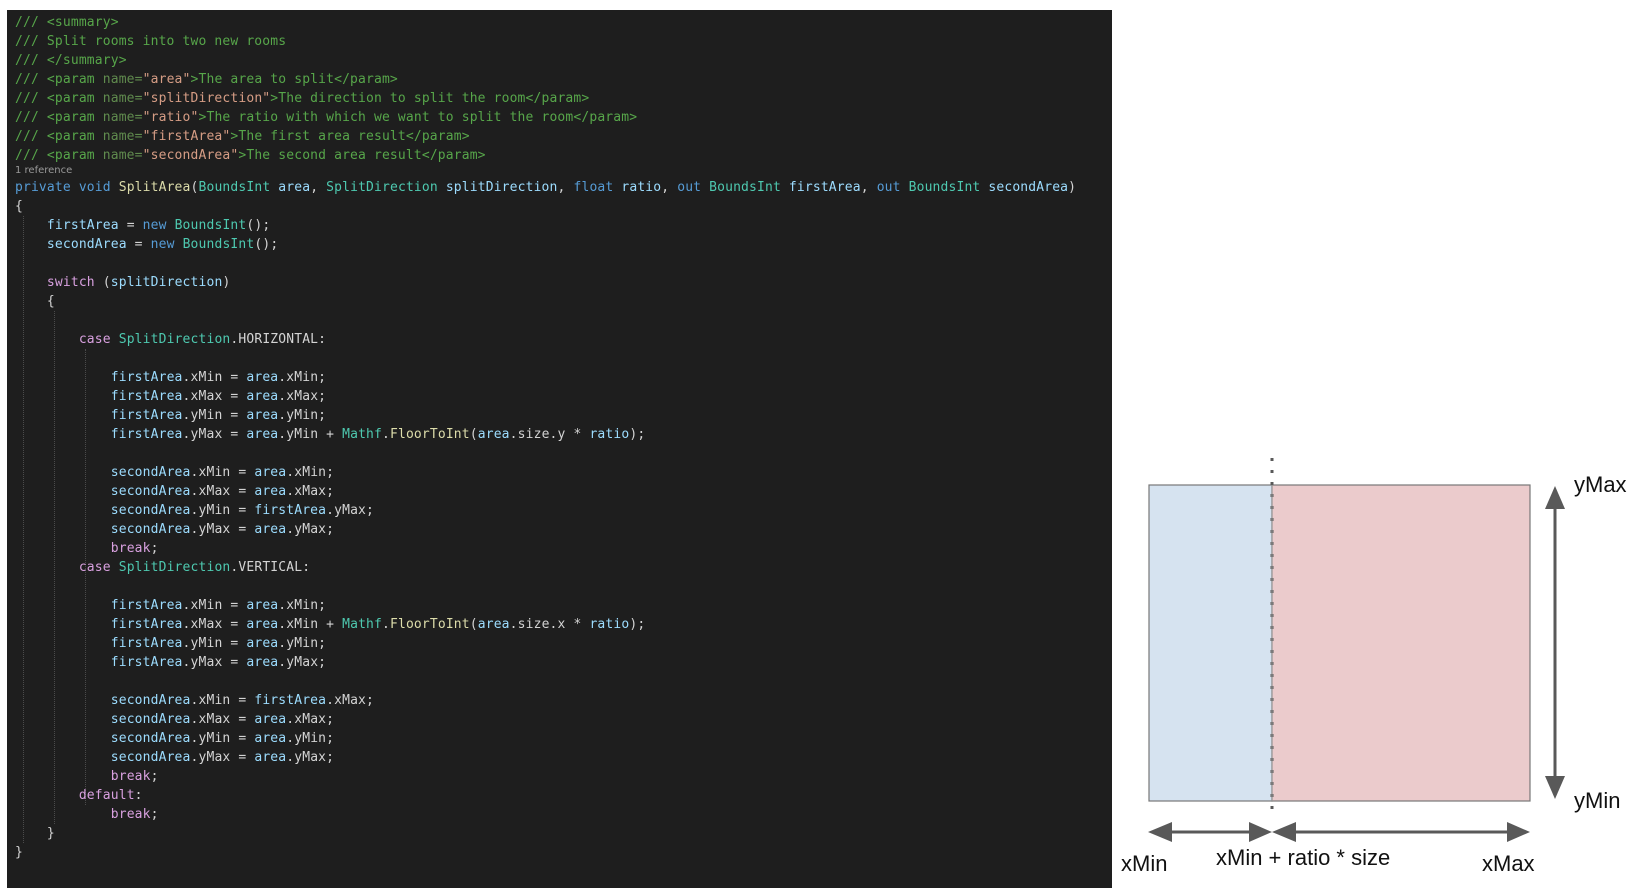 This screenshot has width=1639, height=888. What do you see at coordinates (637, 434) in the screenshot?
I see `code-token: );` at bounding box center [637, 434].